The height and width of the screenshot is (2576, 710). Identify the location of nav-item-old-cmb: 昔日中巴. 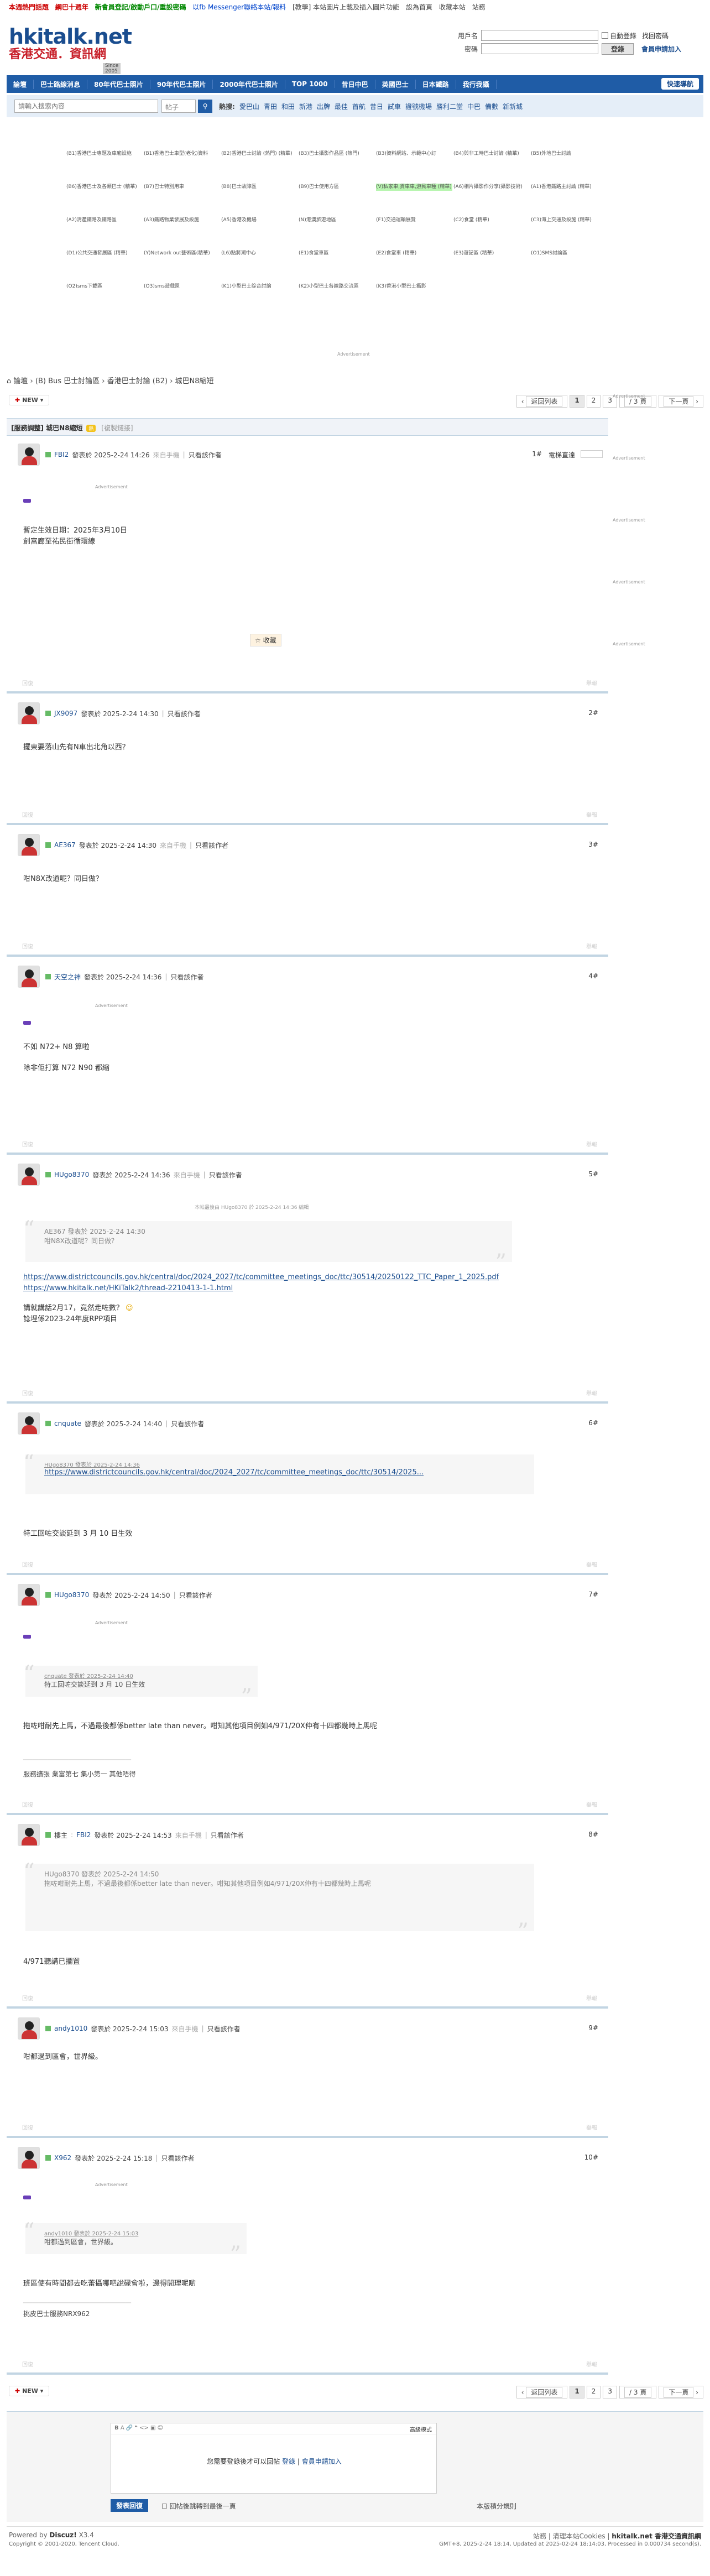
(355, 84).